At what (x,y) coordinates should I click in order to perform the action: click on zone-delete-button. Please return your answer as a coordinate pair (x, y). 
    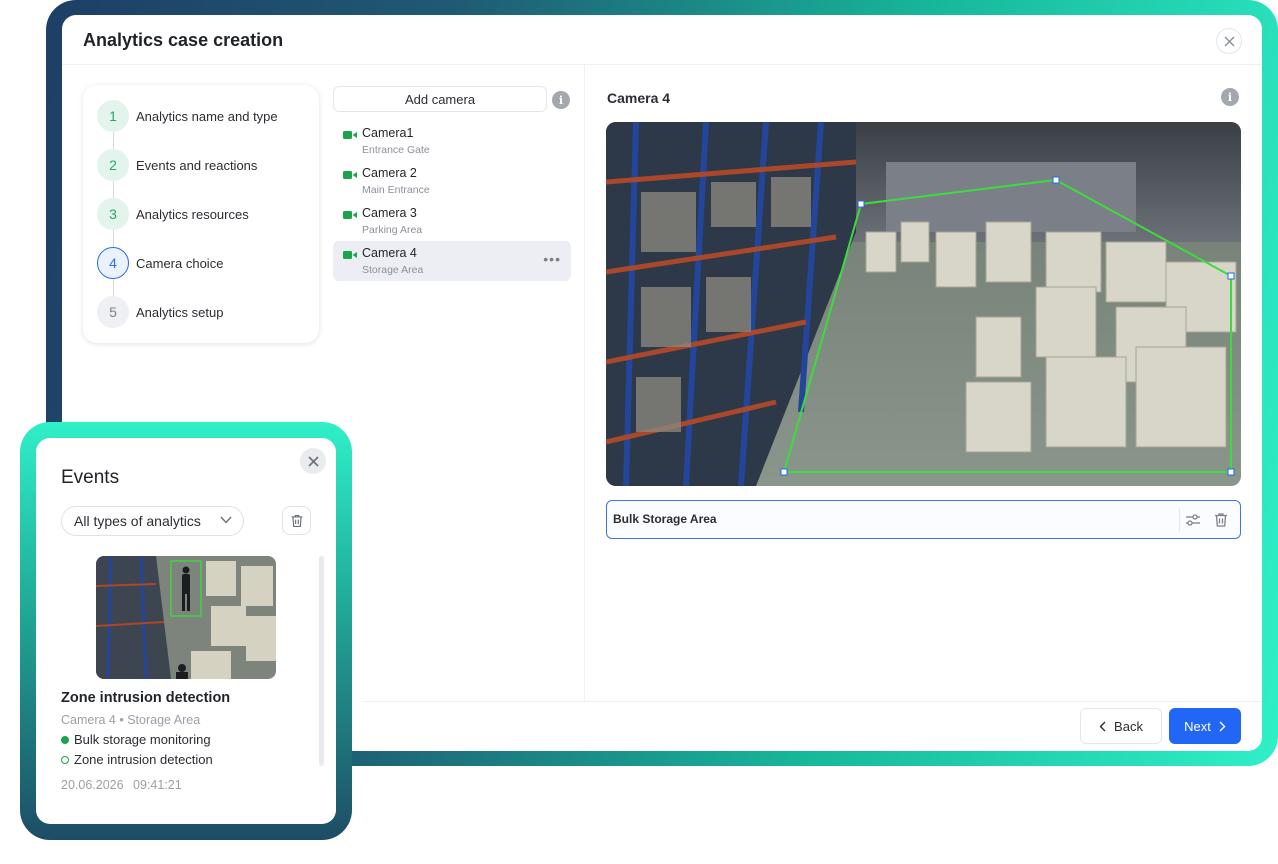
    Looking at the image, I should click on (1221, 520).